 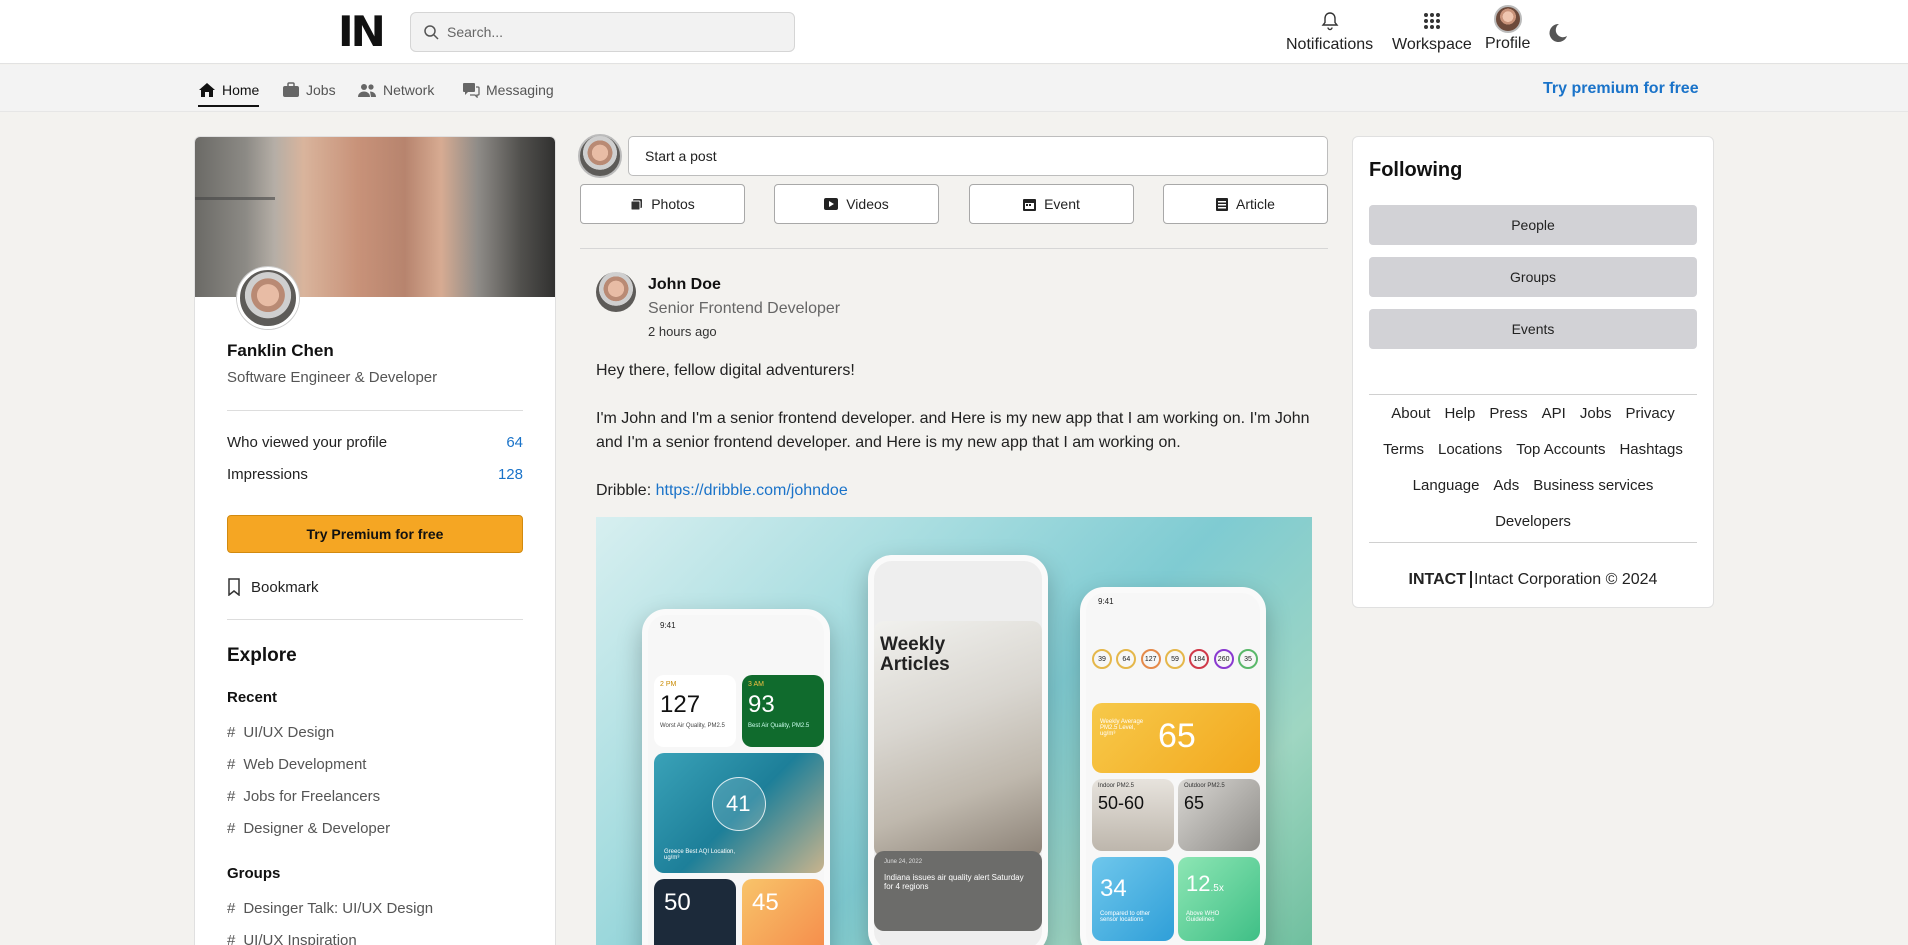 What do you see at coordinates (752, 490) in the screenshot?
I see `post-link: https://dribble.com/johndoe` at bounding box center [752, 490].